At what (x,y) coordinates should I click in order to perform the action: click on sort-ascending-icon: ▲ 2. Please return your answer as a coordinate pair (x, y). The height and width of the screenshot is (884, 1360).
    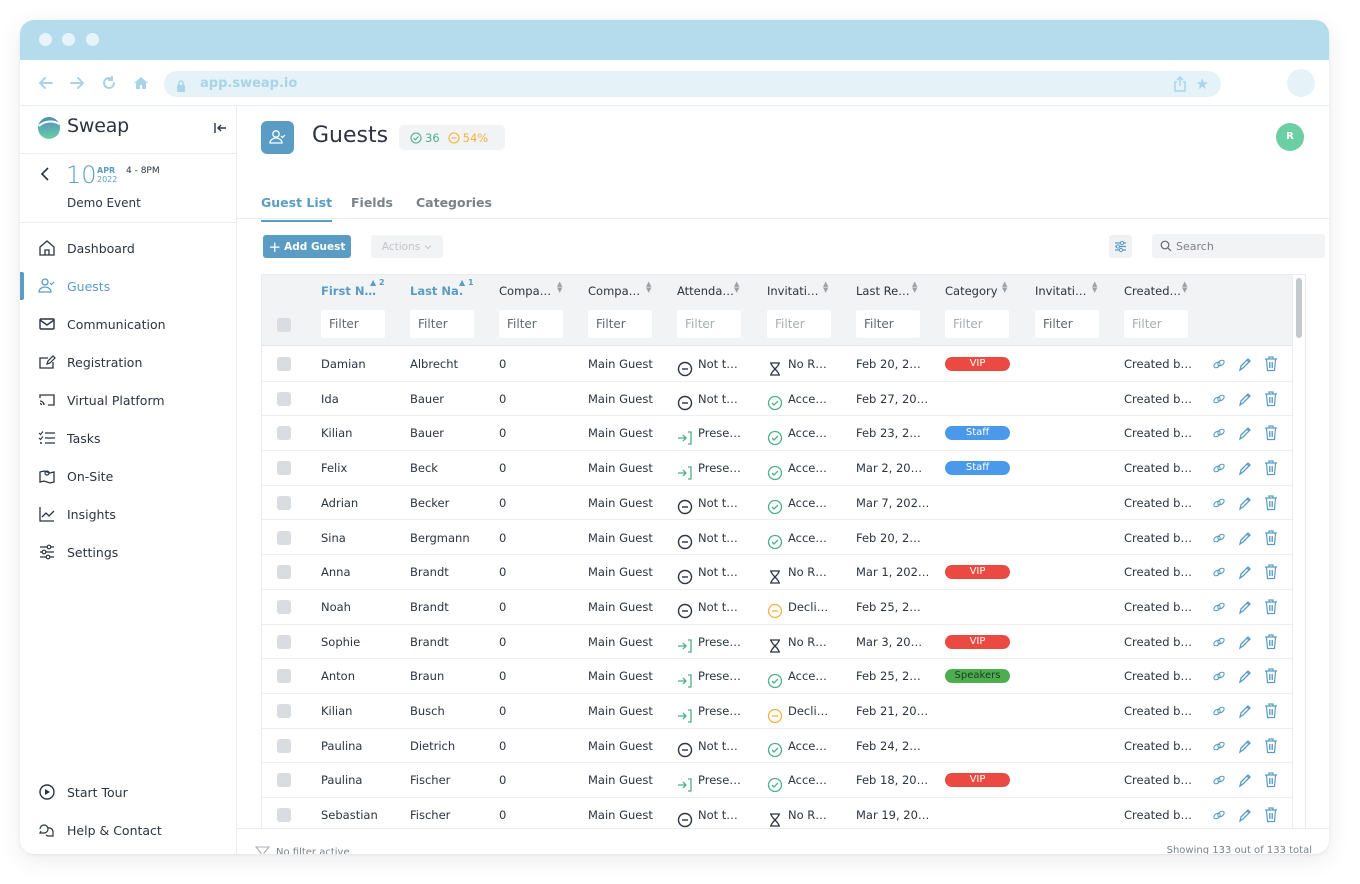
    Looking at the image, I should click on (377, 283).